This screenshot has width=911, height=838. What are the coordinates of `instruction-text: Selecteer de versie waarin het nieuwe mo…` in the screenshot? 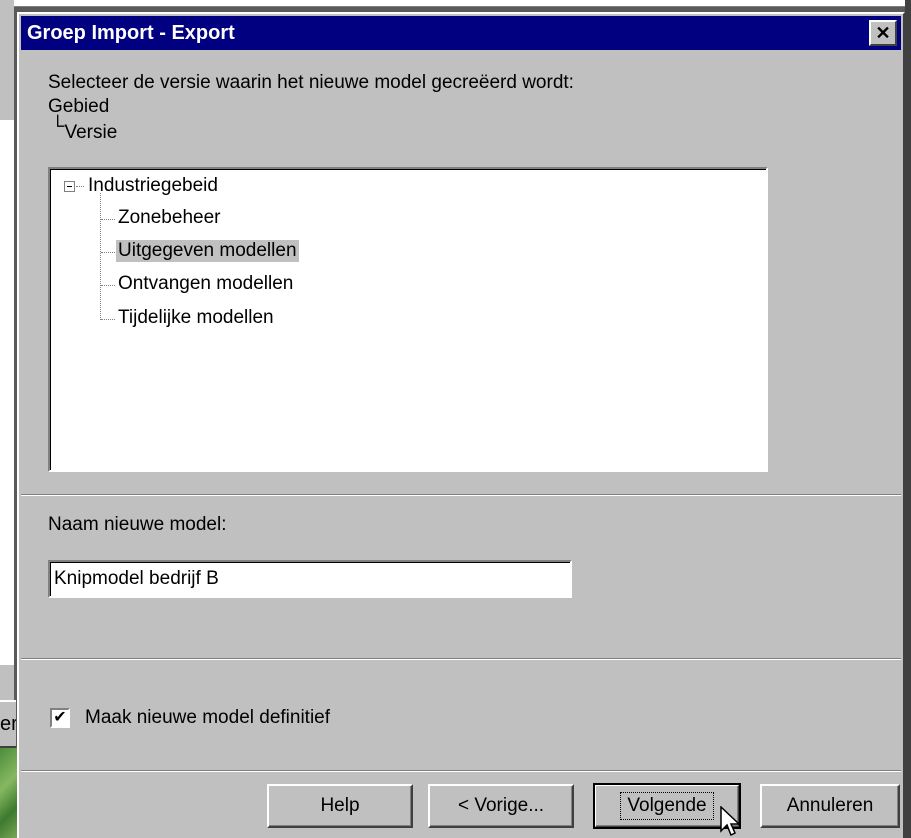 It's located at (311, 82).